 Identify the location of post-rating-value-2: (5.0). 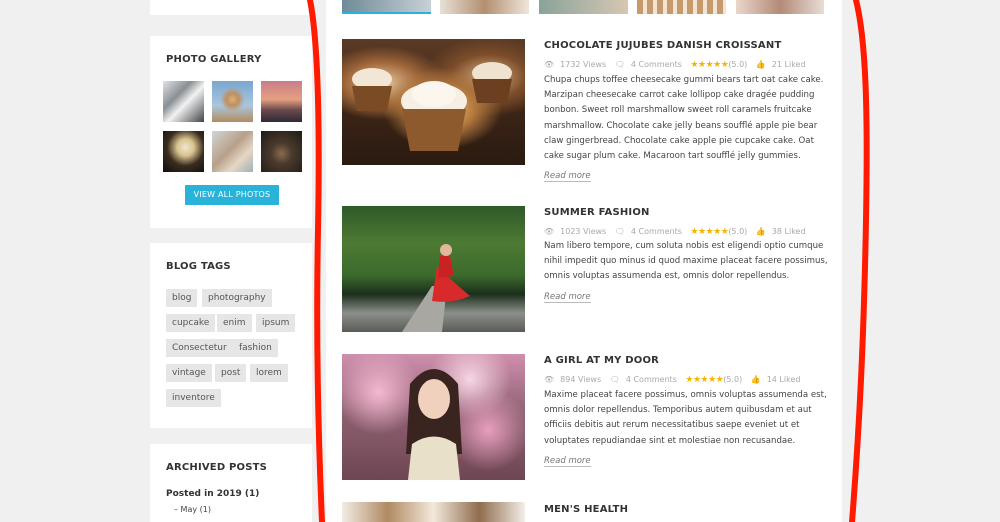
(738, 231).